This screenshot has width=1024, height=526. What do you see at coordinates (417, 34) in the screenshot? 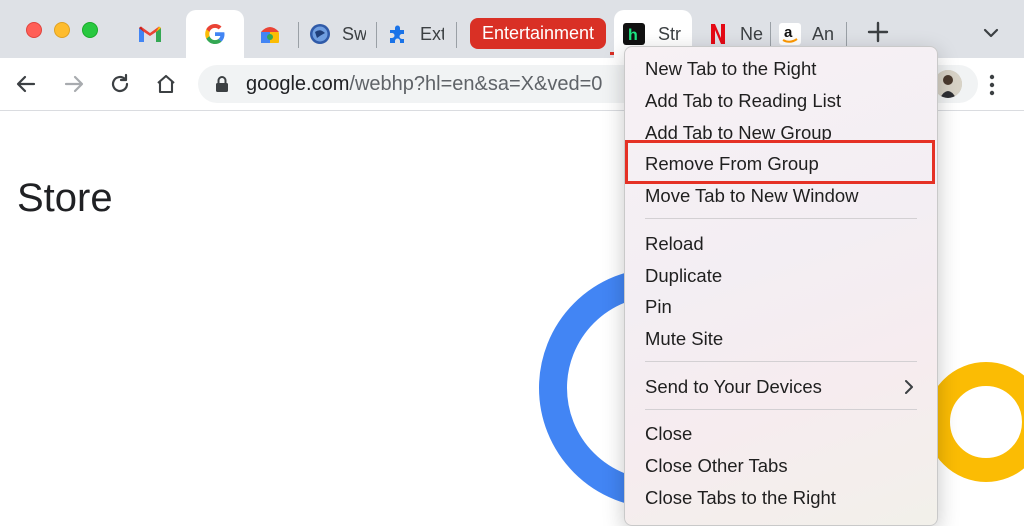
I see `tab-extensions: Ext` at bounding box center [417, 34].